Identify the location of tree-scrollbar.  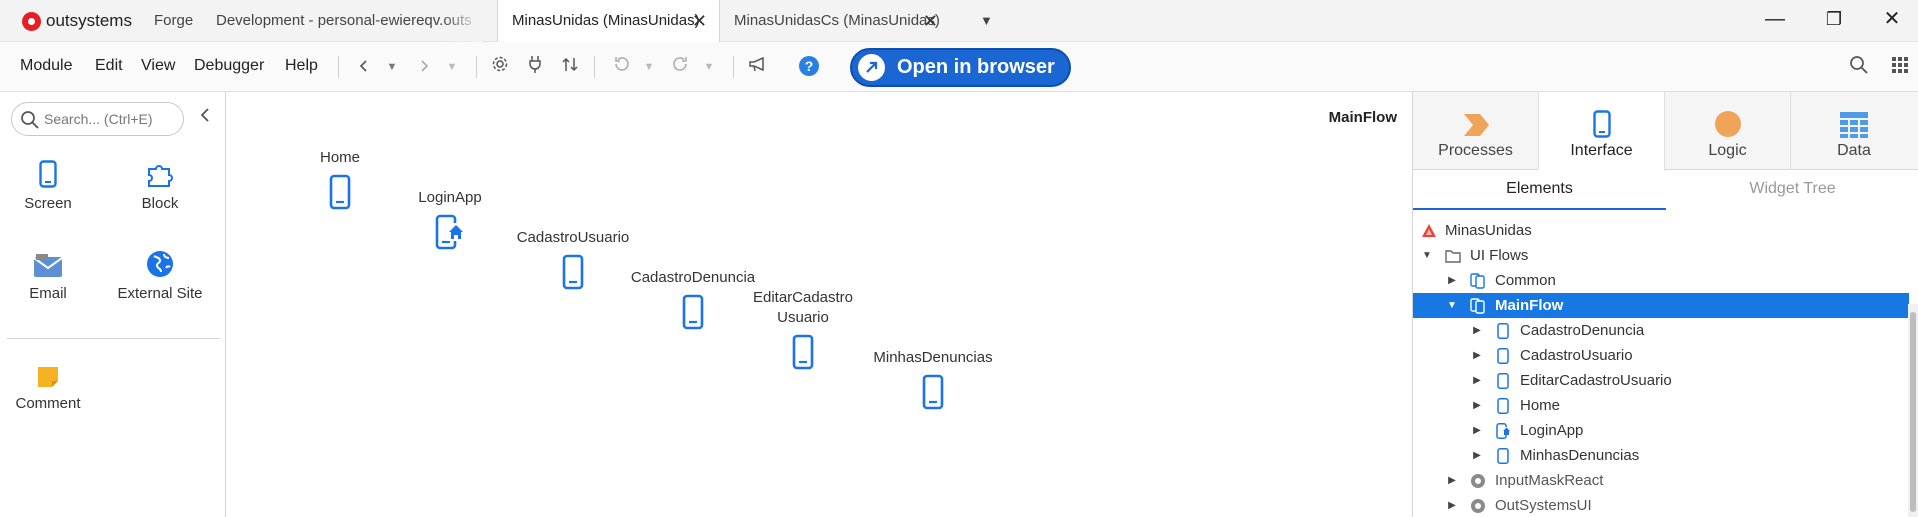
(1913, 410).